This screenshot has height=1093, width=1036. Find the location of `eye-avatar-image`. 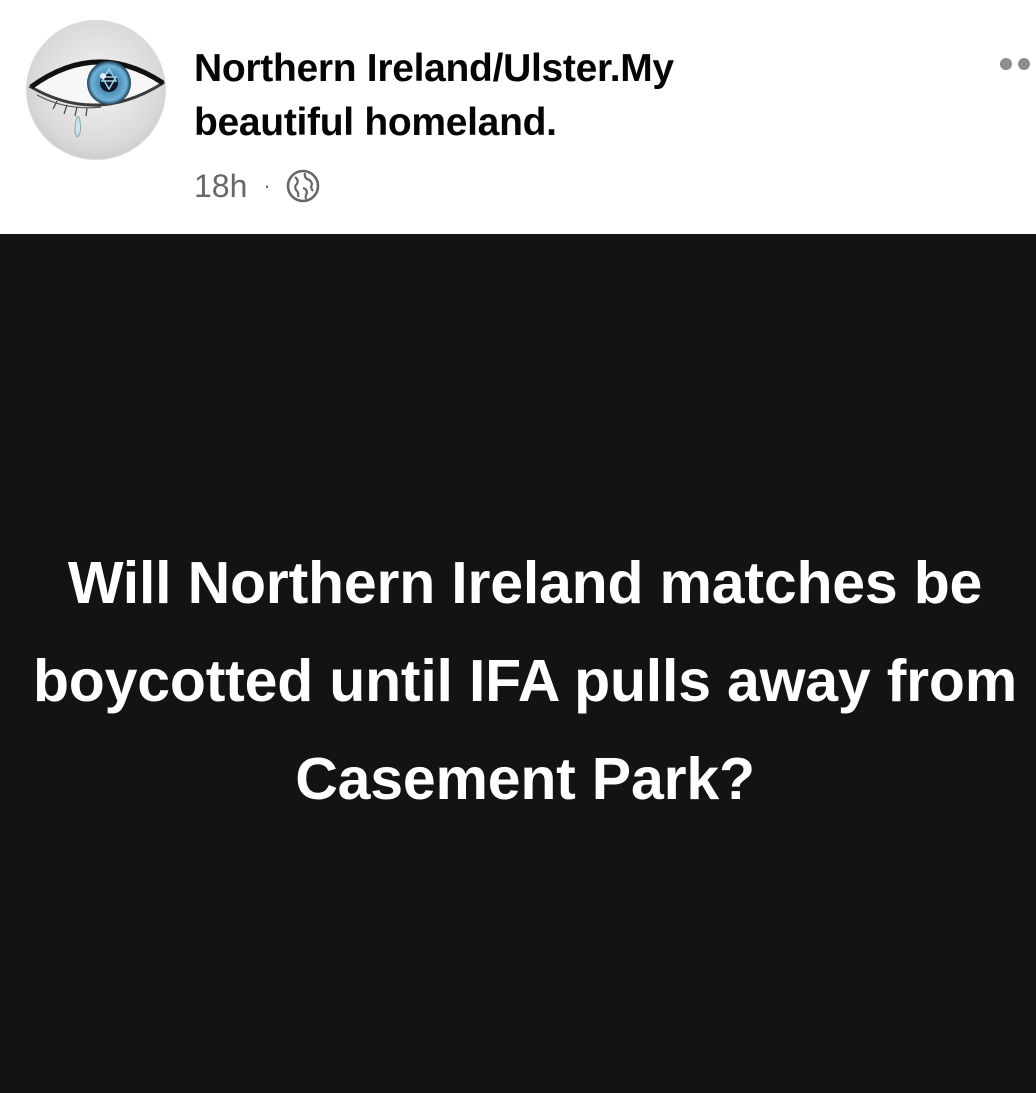

eye-avatar-image is located at coordinates (96, 90).